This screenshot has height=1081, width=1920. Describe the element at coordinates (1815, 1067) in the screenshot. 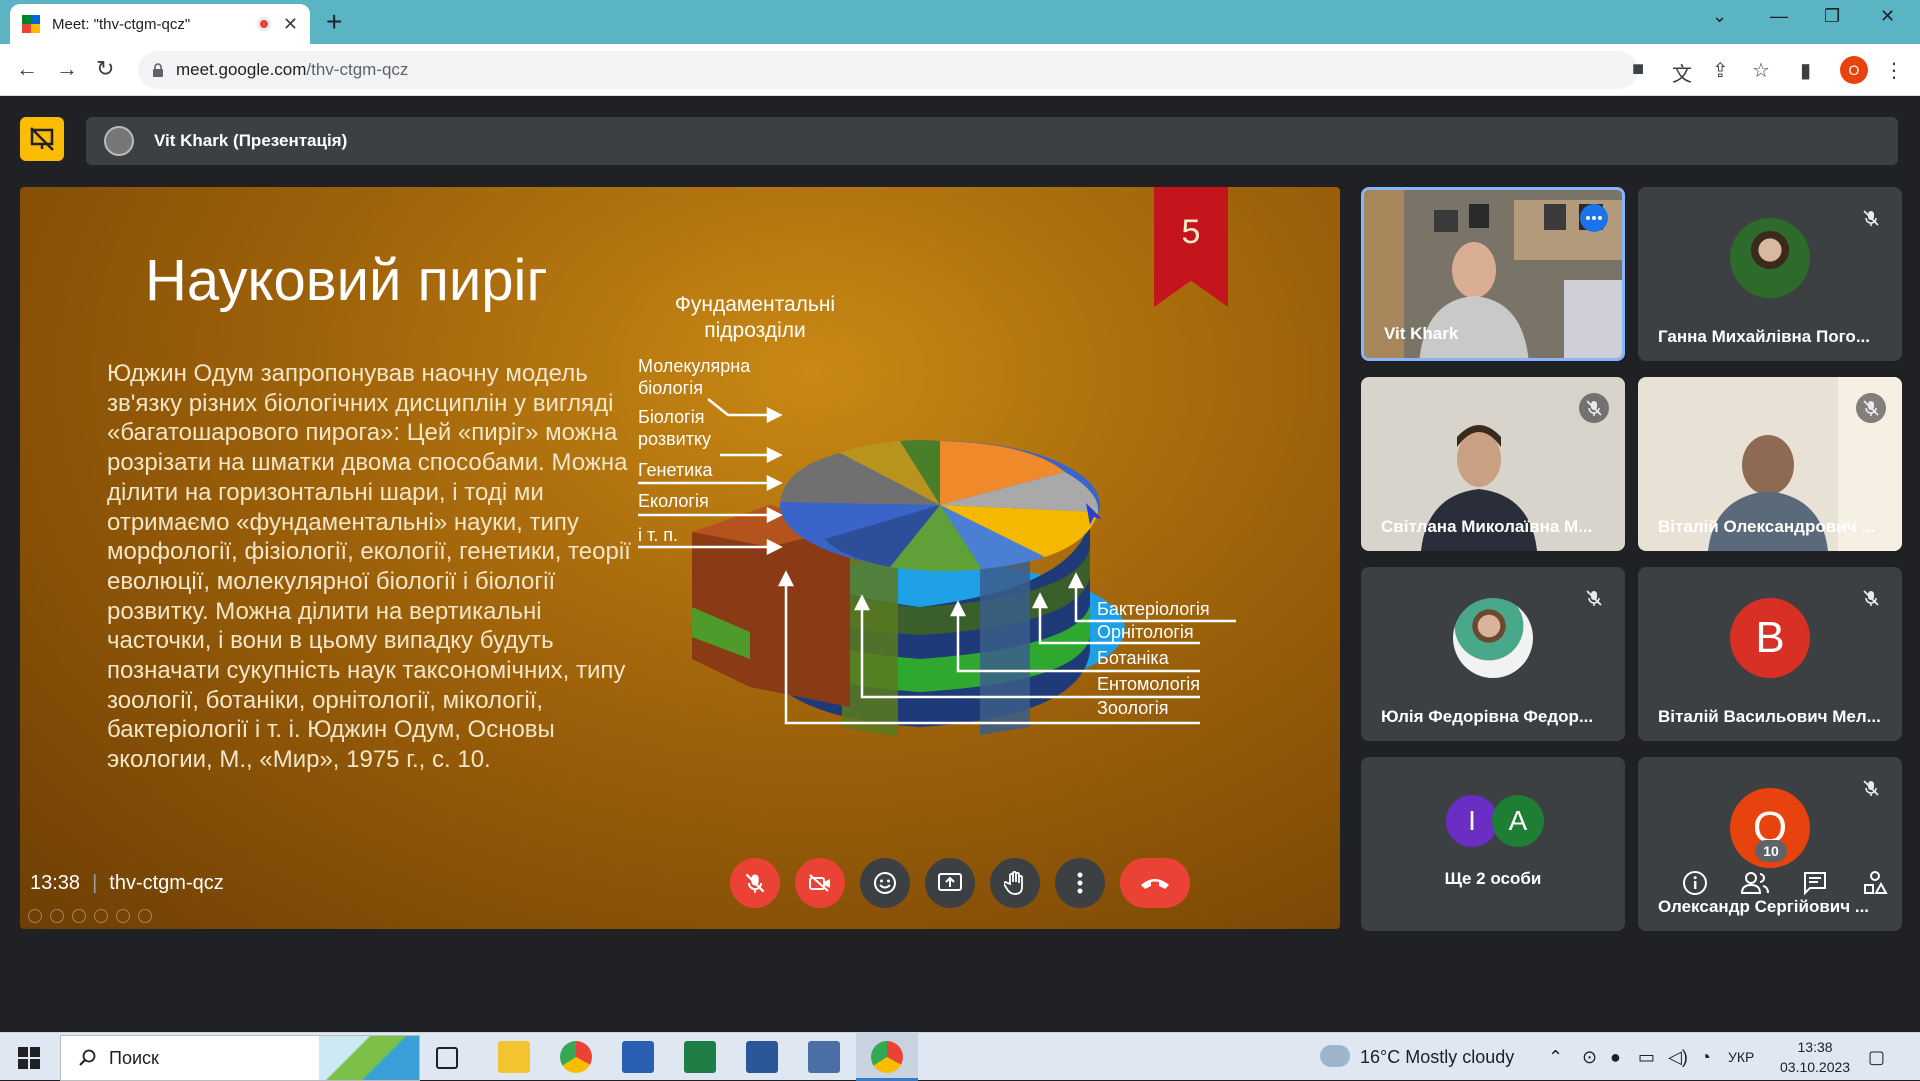

I see `clock-date: 03.10.2023` at that location.